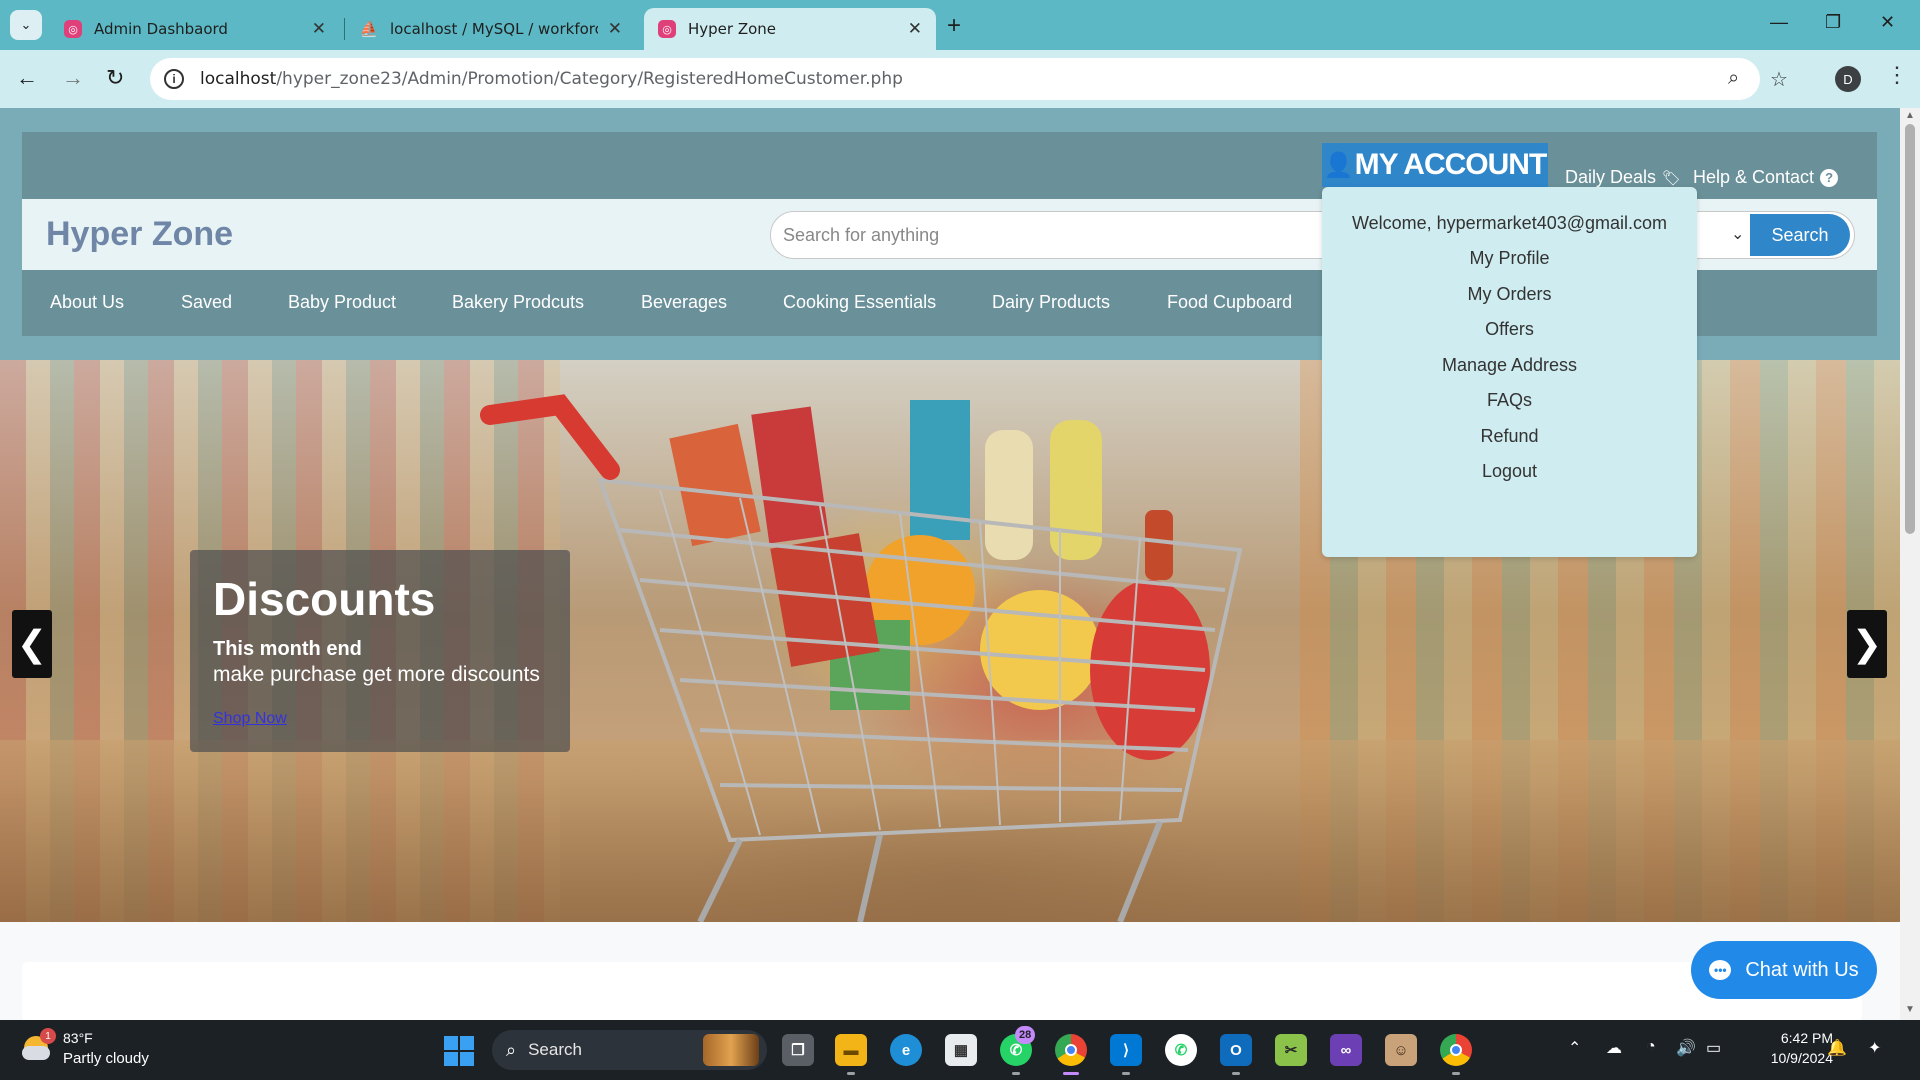 The image size is (1920, 1080). What do you see at coordinates (555, 1049) in the screenshot?
I see `taskbar-search-label: Search` at bounding box center [555, 1049].